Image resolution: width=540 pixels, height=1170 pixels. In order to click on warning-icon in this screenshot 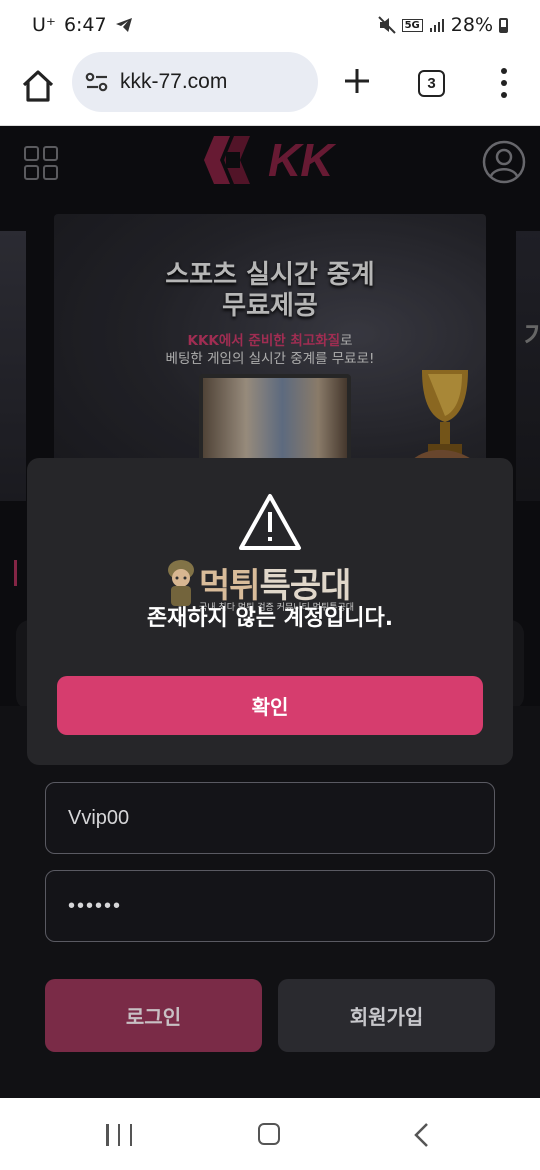, I will do `click(270, 522)`.